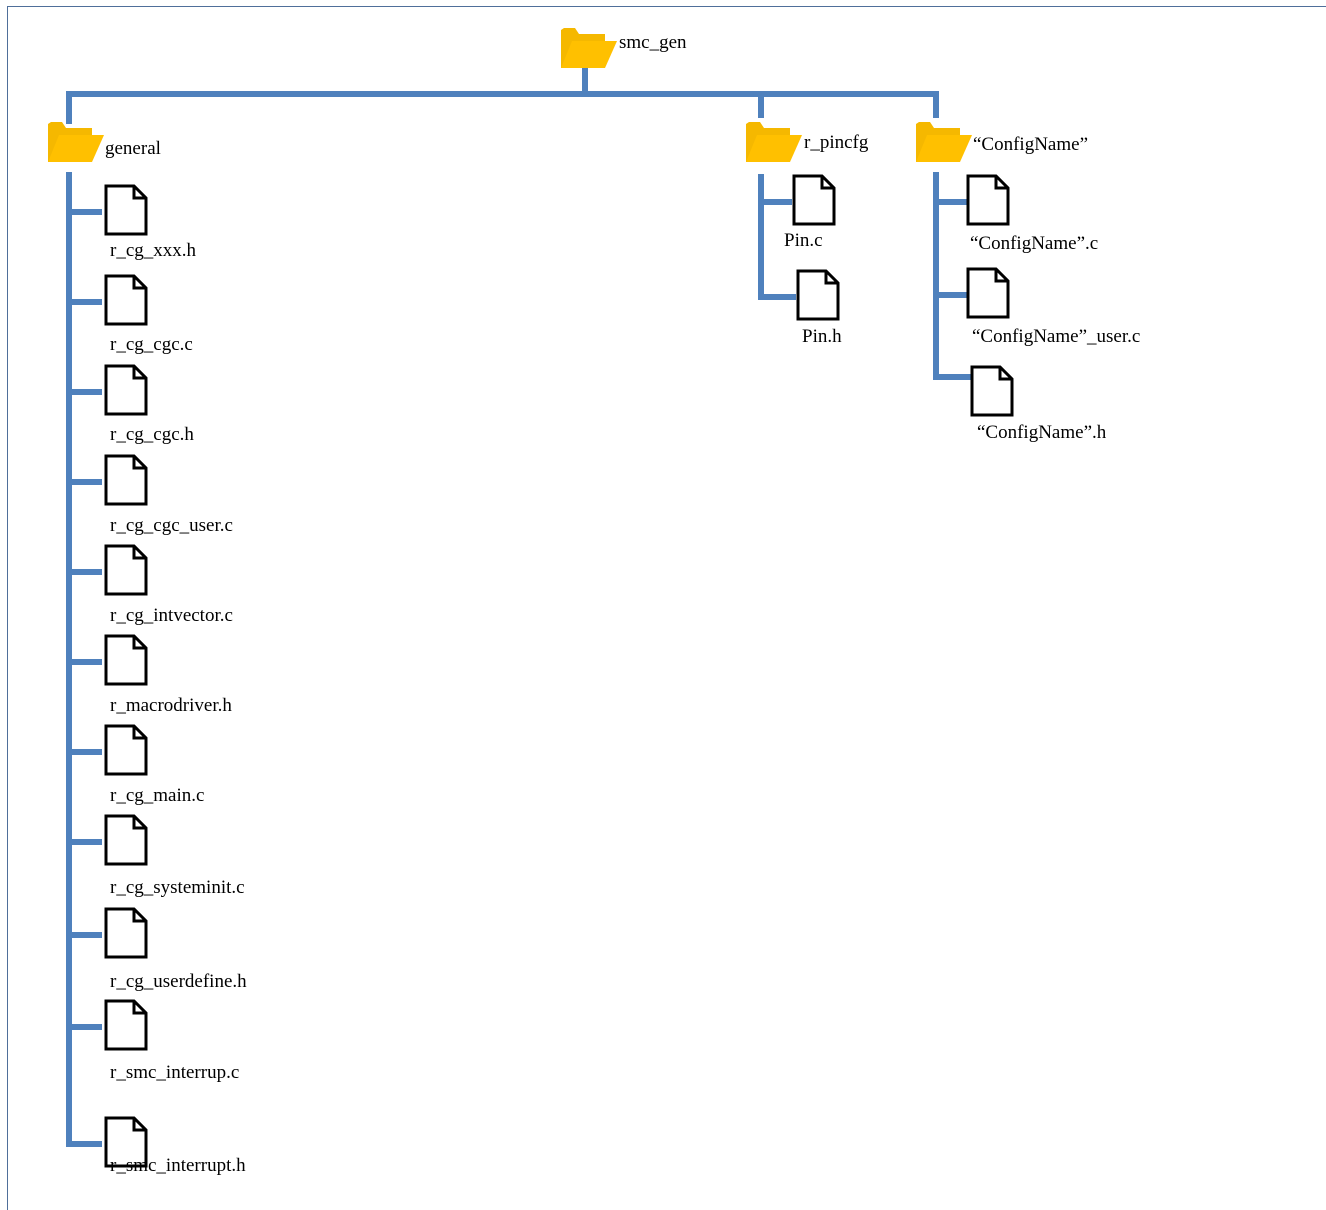 The image size is (1326, 1210). I want to click on configname-folder-icon, so click(944, 142).